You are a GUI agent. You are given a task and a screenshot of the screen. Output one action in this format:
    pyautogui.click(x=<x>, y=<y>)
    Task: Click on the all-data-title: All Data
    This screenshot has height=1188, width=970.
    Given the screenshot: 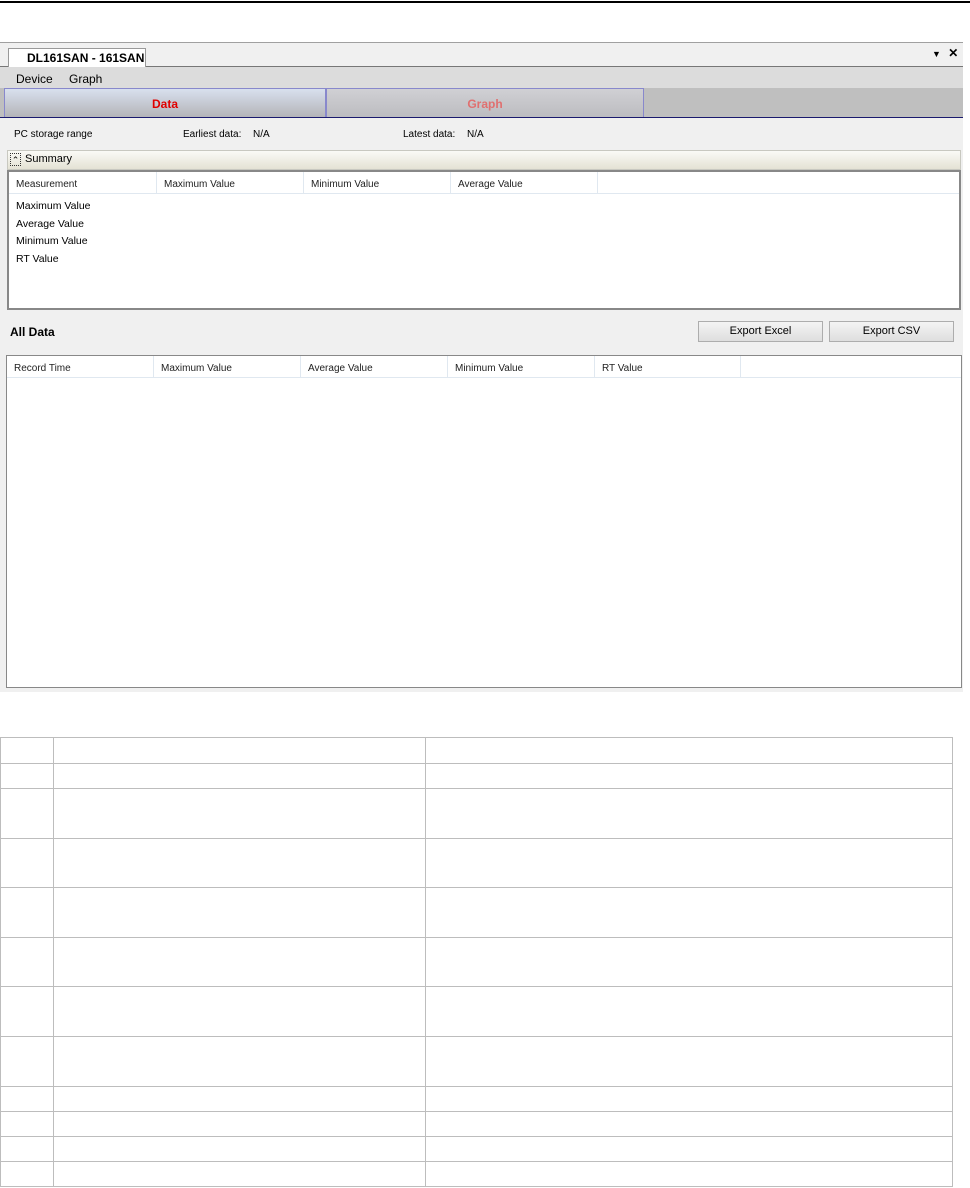 What is the action you would take?
    pyautogui.click(x=32, y=332)
    